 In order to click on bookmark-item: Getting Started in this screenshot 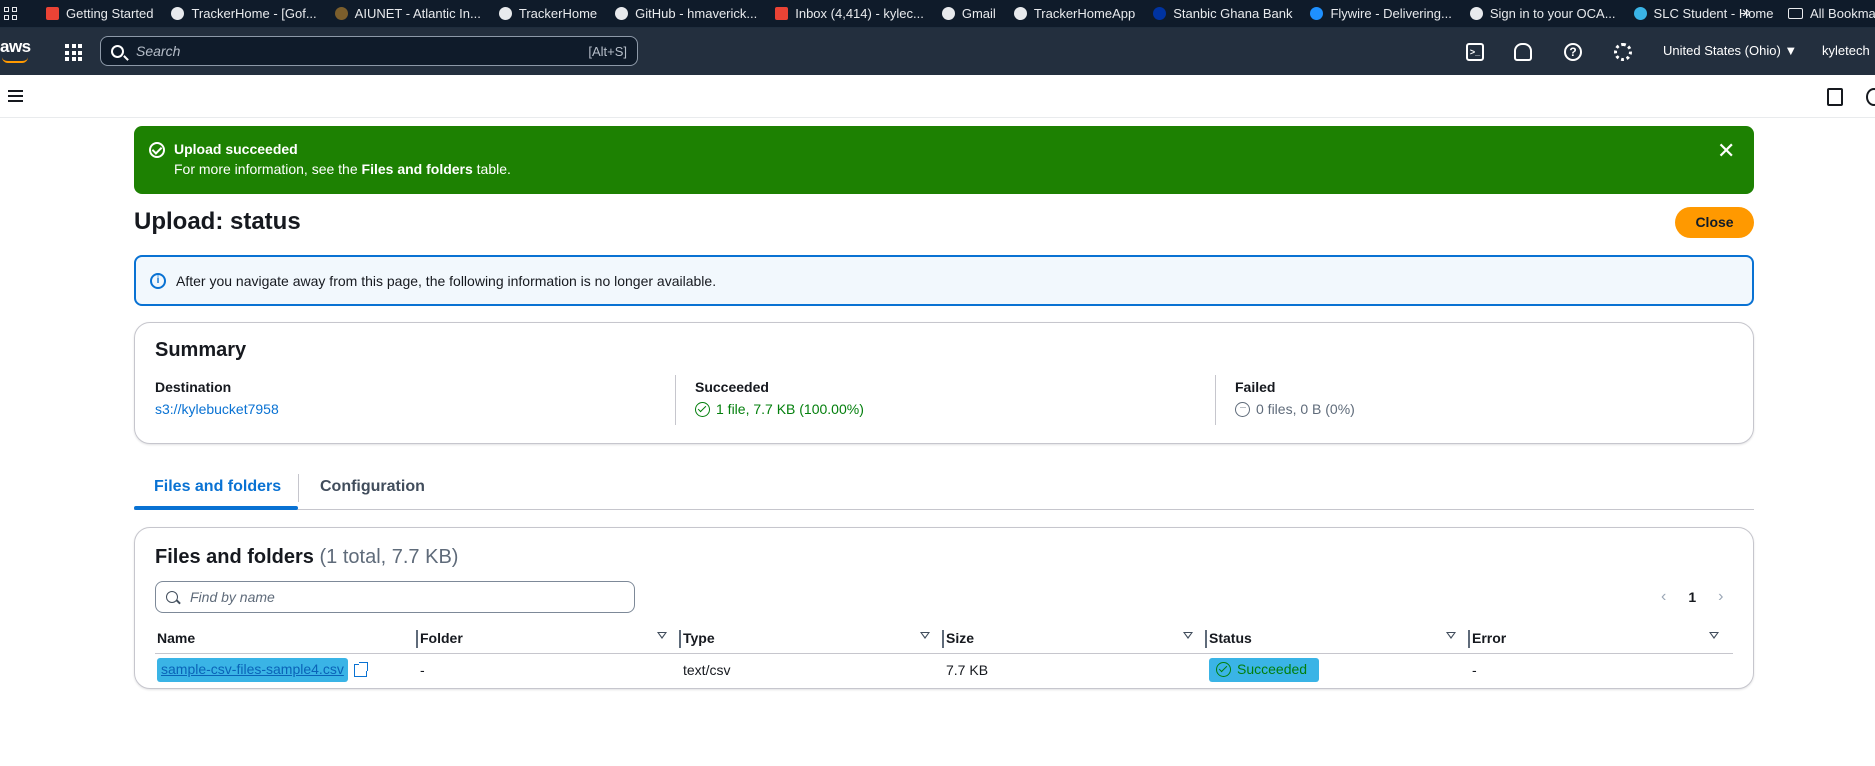, I will do `click(99, 13)`.